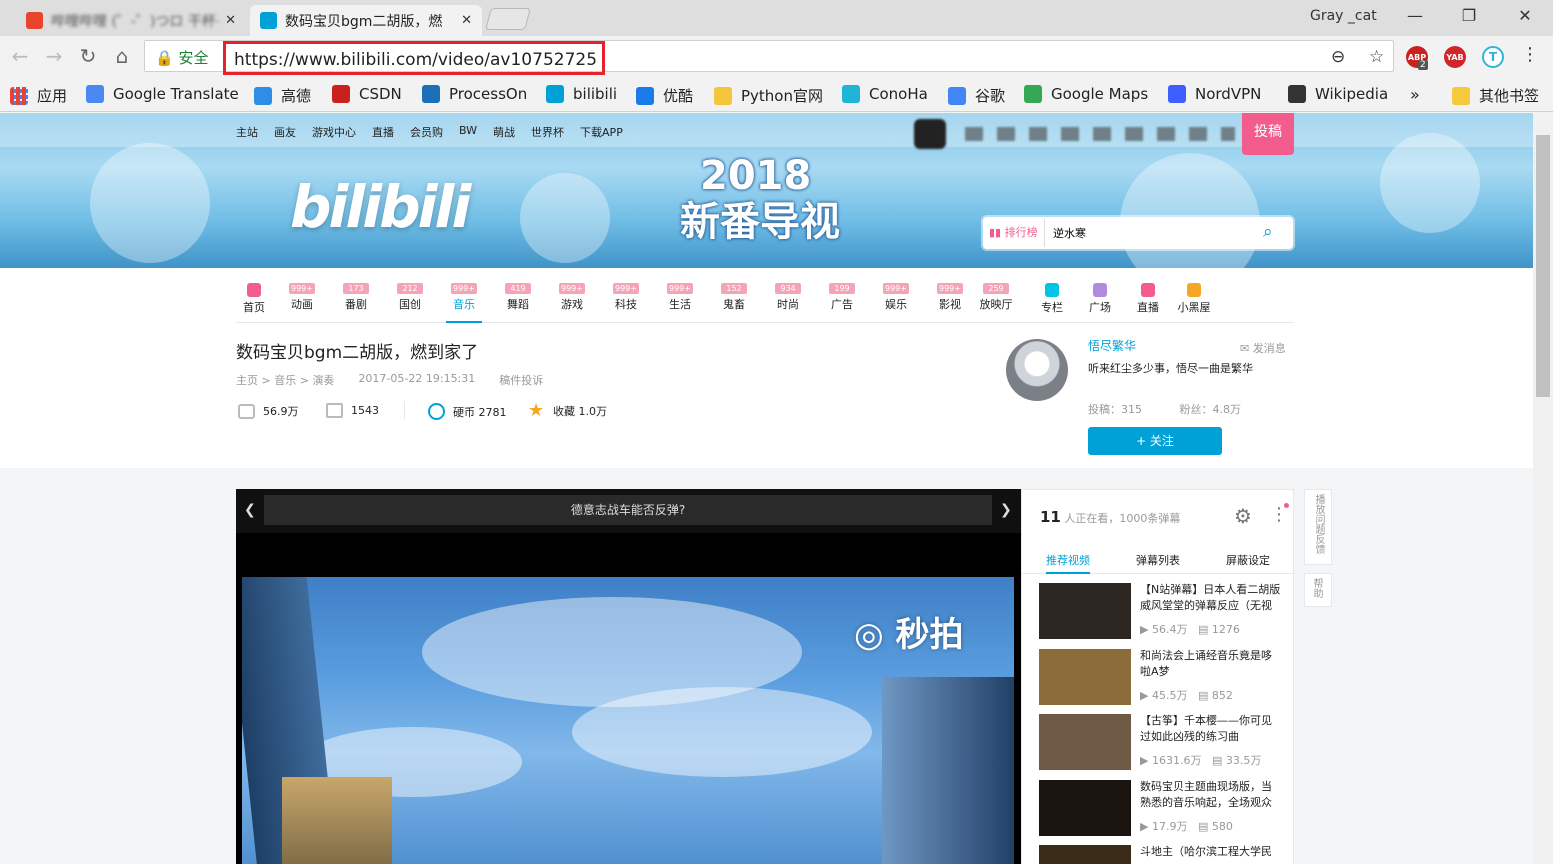 The width and height of the screenshot is (1553, 864). What do you see at coordinates (734, 297) in the screenshot?
I see `nav-item: 152 鬼畜` at bounding box center [734, 297].